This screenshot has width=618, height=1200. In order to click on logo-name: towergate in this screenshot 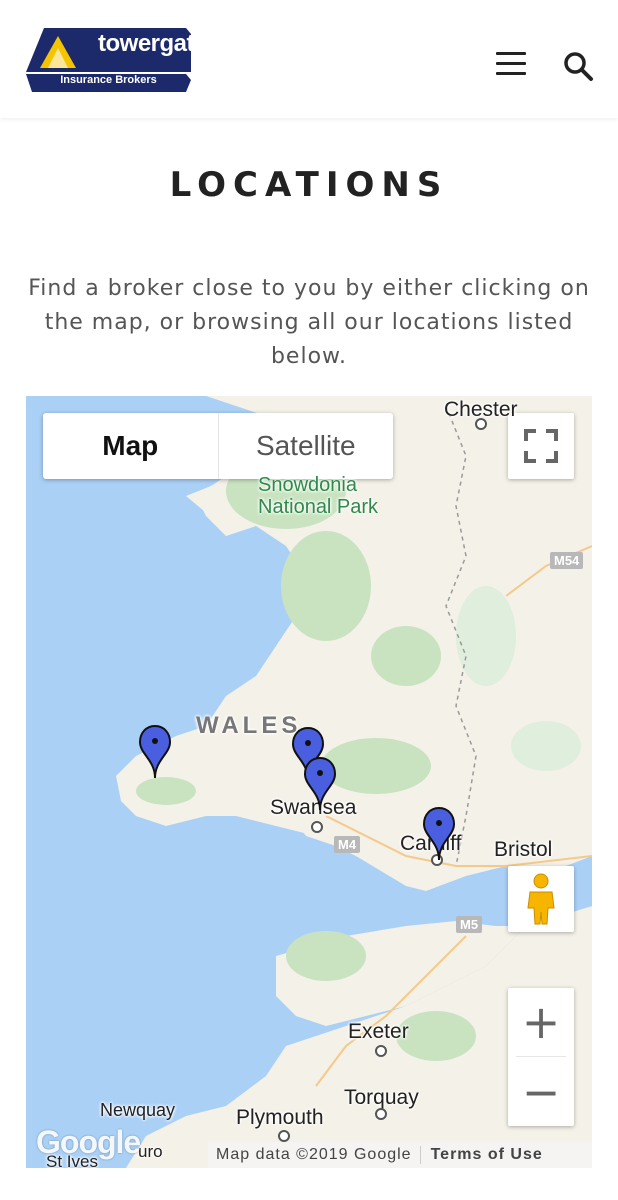, I will do `click(152, 43)`.